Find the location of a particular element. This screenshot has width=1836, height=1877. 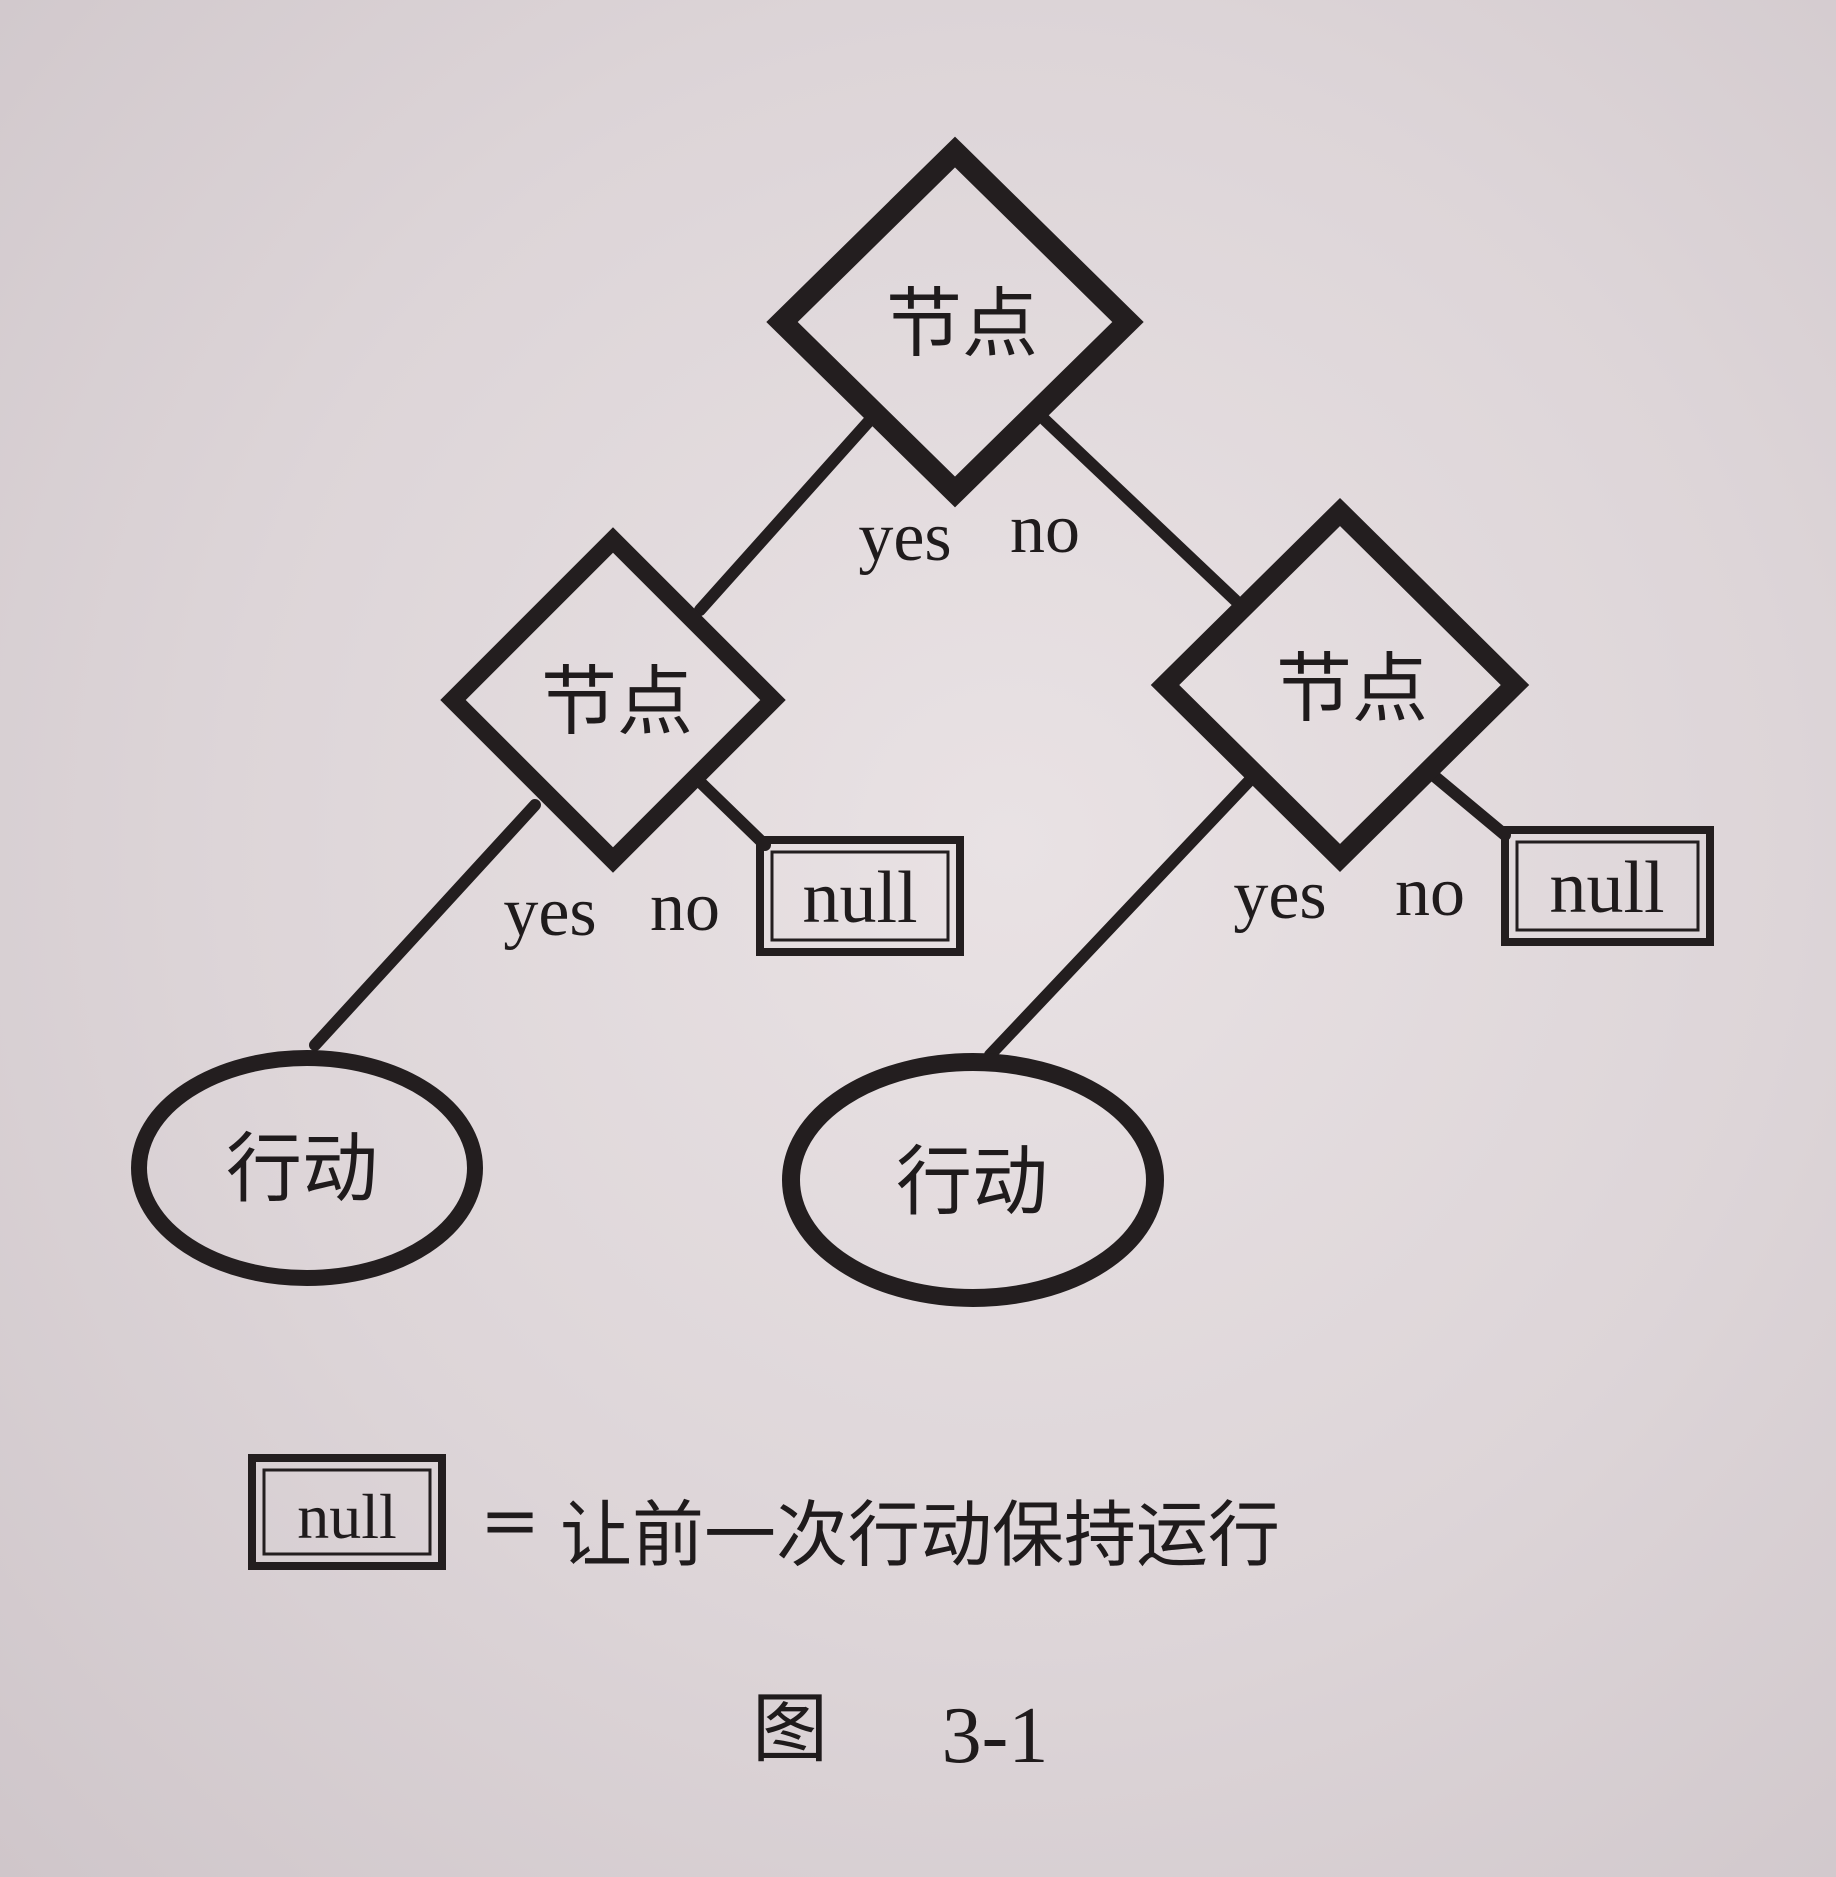

legend-description: 让前一次行动保持运行 is located at coordinates (920, 1535).